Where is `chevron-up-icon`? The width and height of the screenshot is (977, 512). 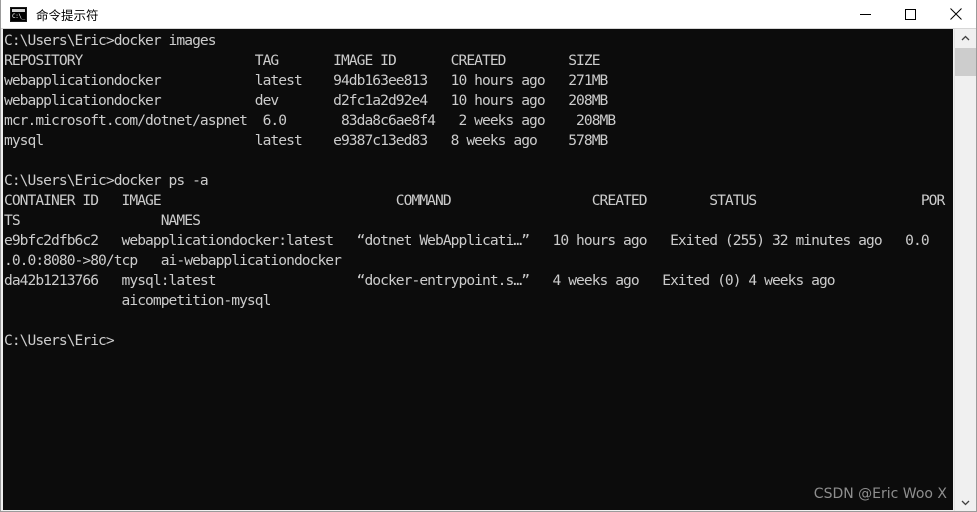
chevron-up-icon is located at coordinates (965, 38).